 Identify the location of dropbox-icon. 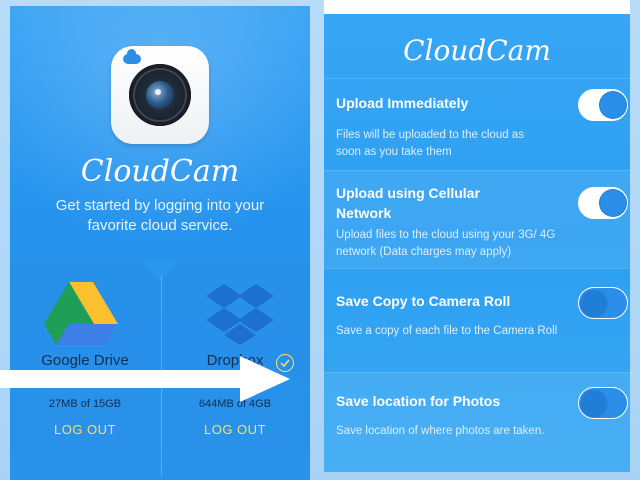
(240, 315).